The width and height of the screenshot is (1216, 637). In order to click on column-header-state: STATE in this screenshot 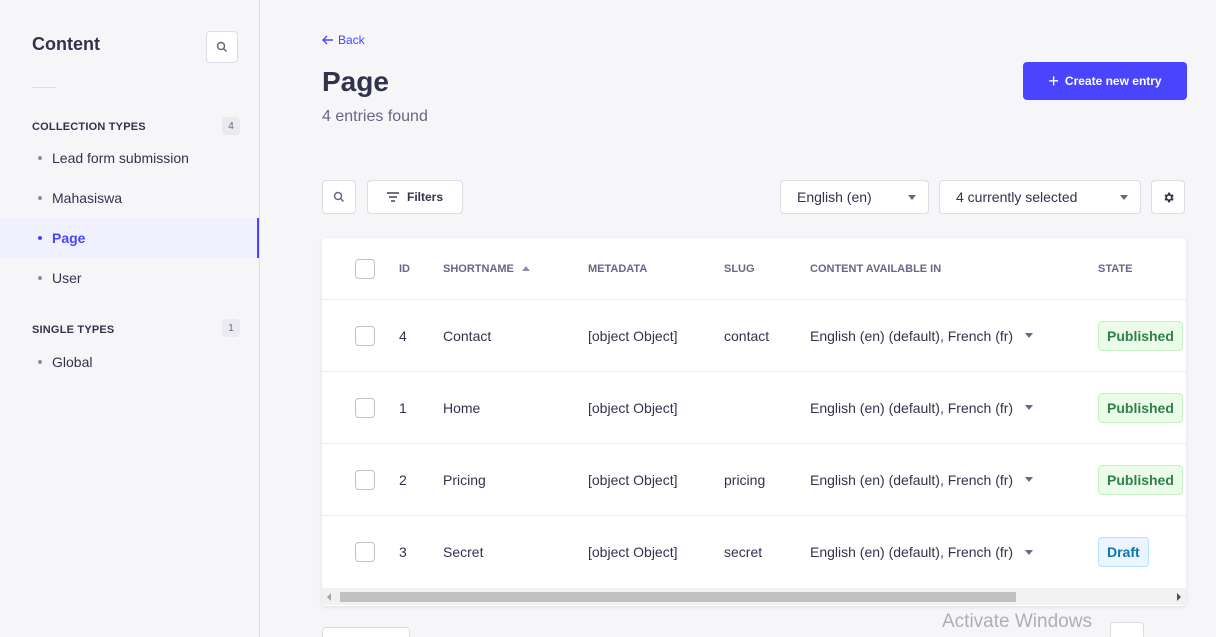, I will do `click(1115, 268)`.